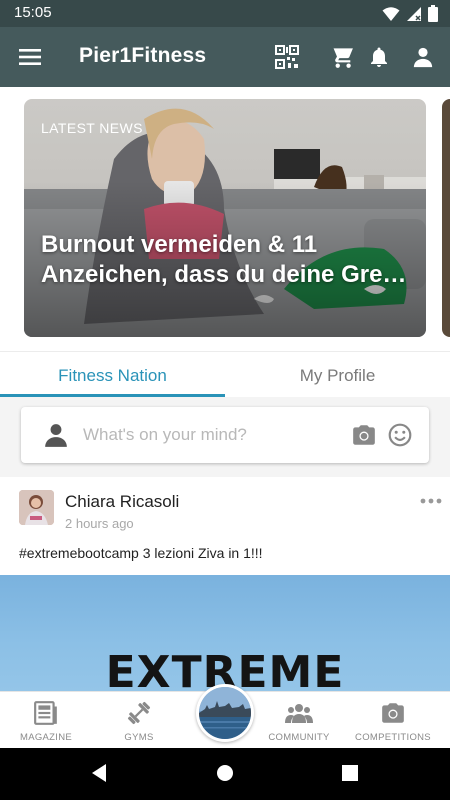 The width and height of the screenshot is (450, 800). What do you see at coordinates (225, 57) in the screenshot?
I see `app-bar: Pier1Fitness` at bounding box center [225, 57].